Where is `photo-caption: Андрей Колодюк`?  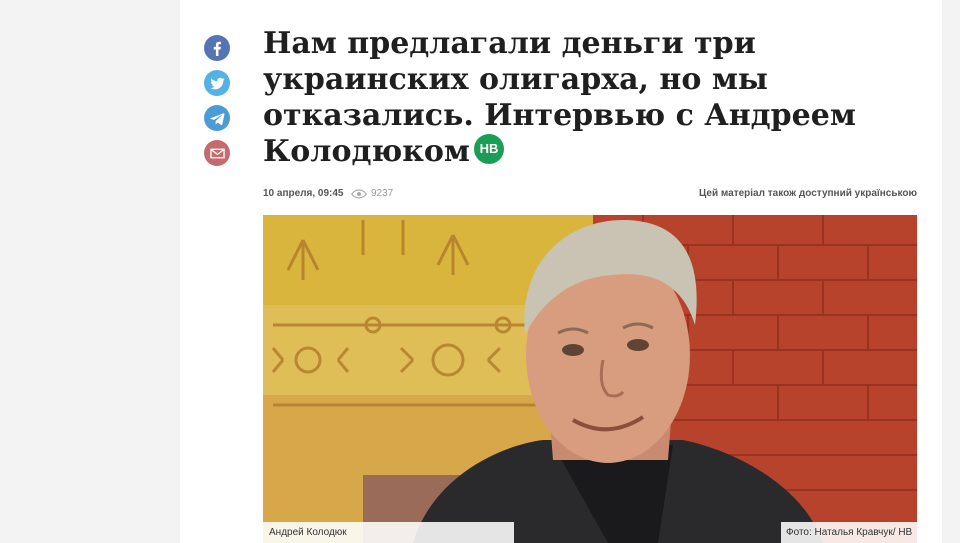 photo-caption: Андрей Колодюк is located at coordinates (388, 532).